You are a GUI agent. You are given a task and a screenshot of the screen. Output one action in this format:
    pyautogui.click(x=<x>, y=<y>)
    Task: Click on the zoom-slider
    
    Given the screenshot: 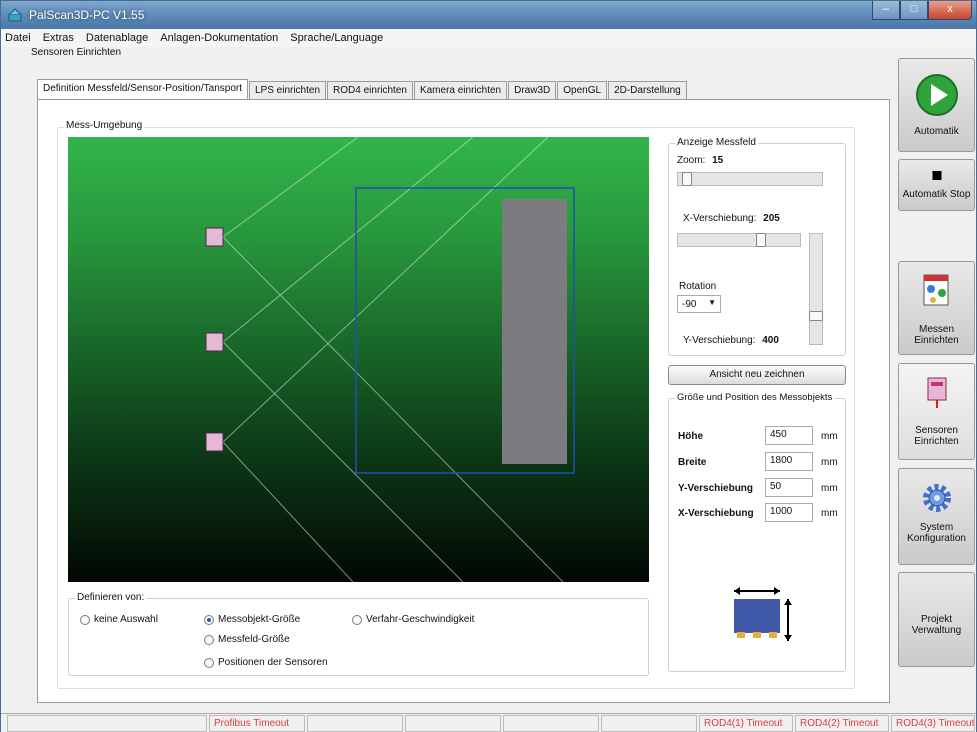 What is the action you would take?
    pyautogui.click(x=750, y=179)
    